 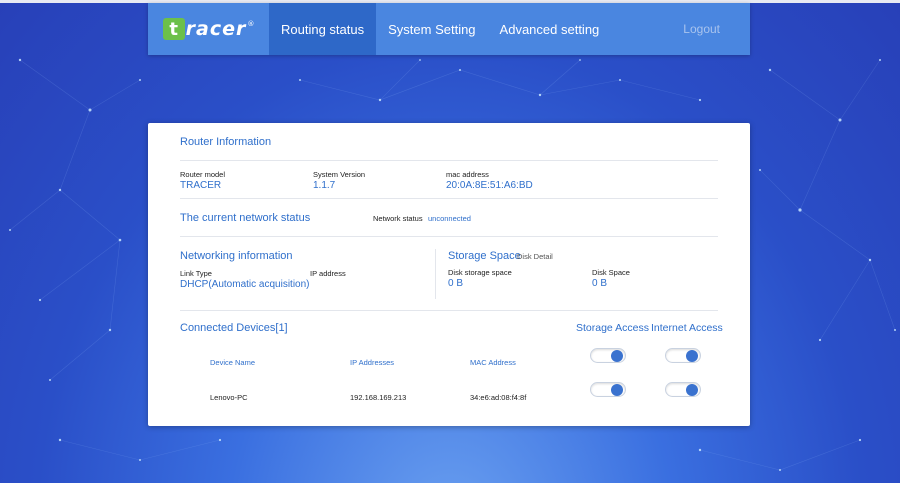 What do you see at coordinates (431, 29) in the screenshot?
I see `nav-system-setting: System Setting` at bounding box center [431, 29].